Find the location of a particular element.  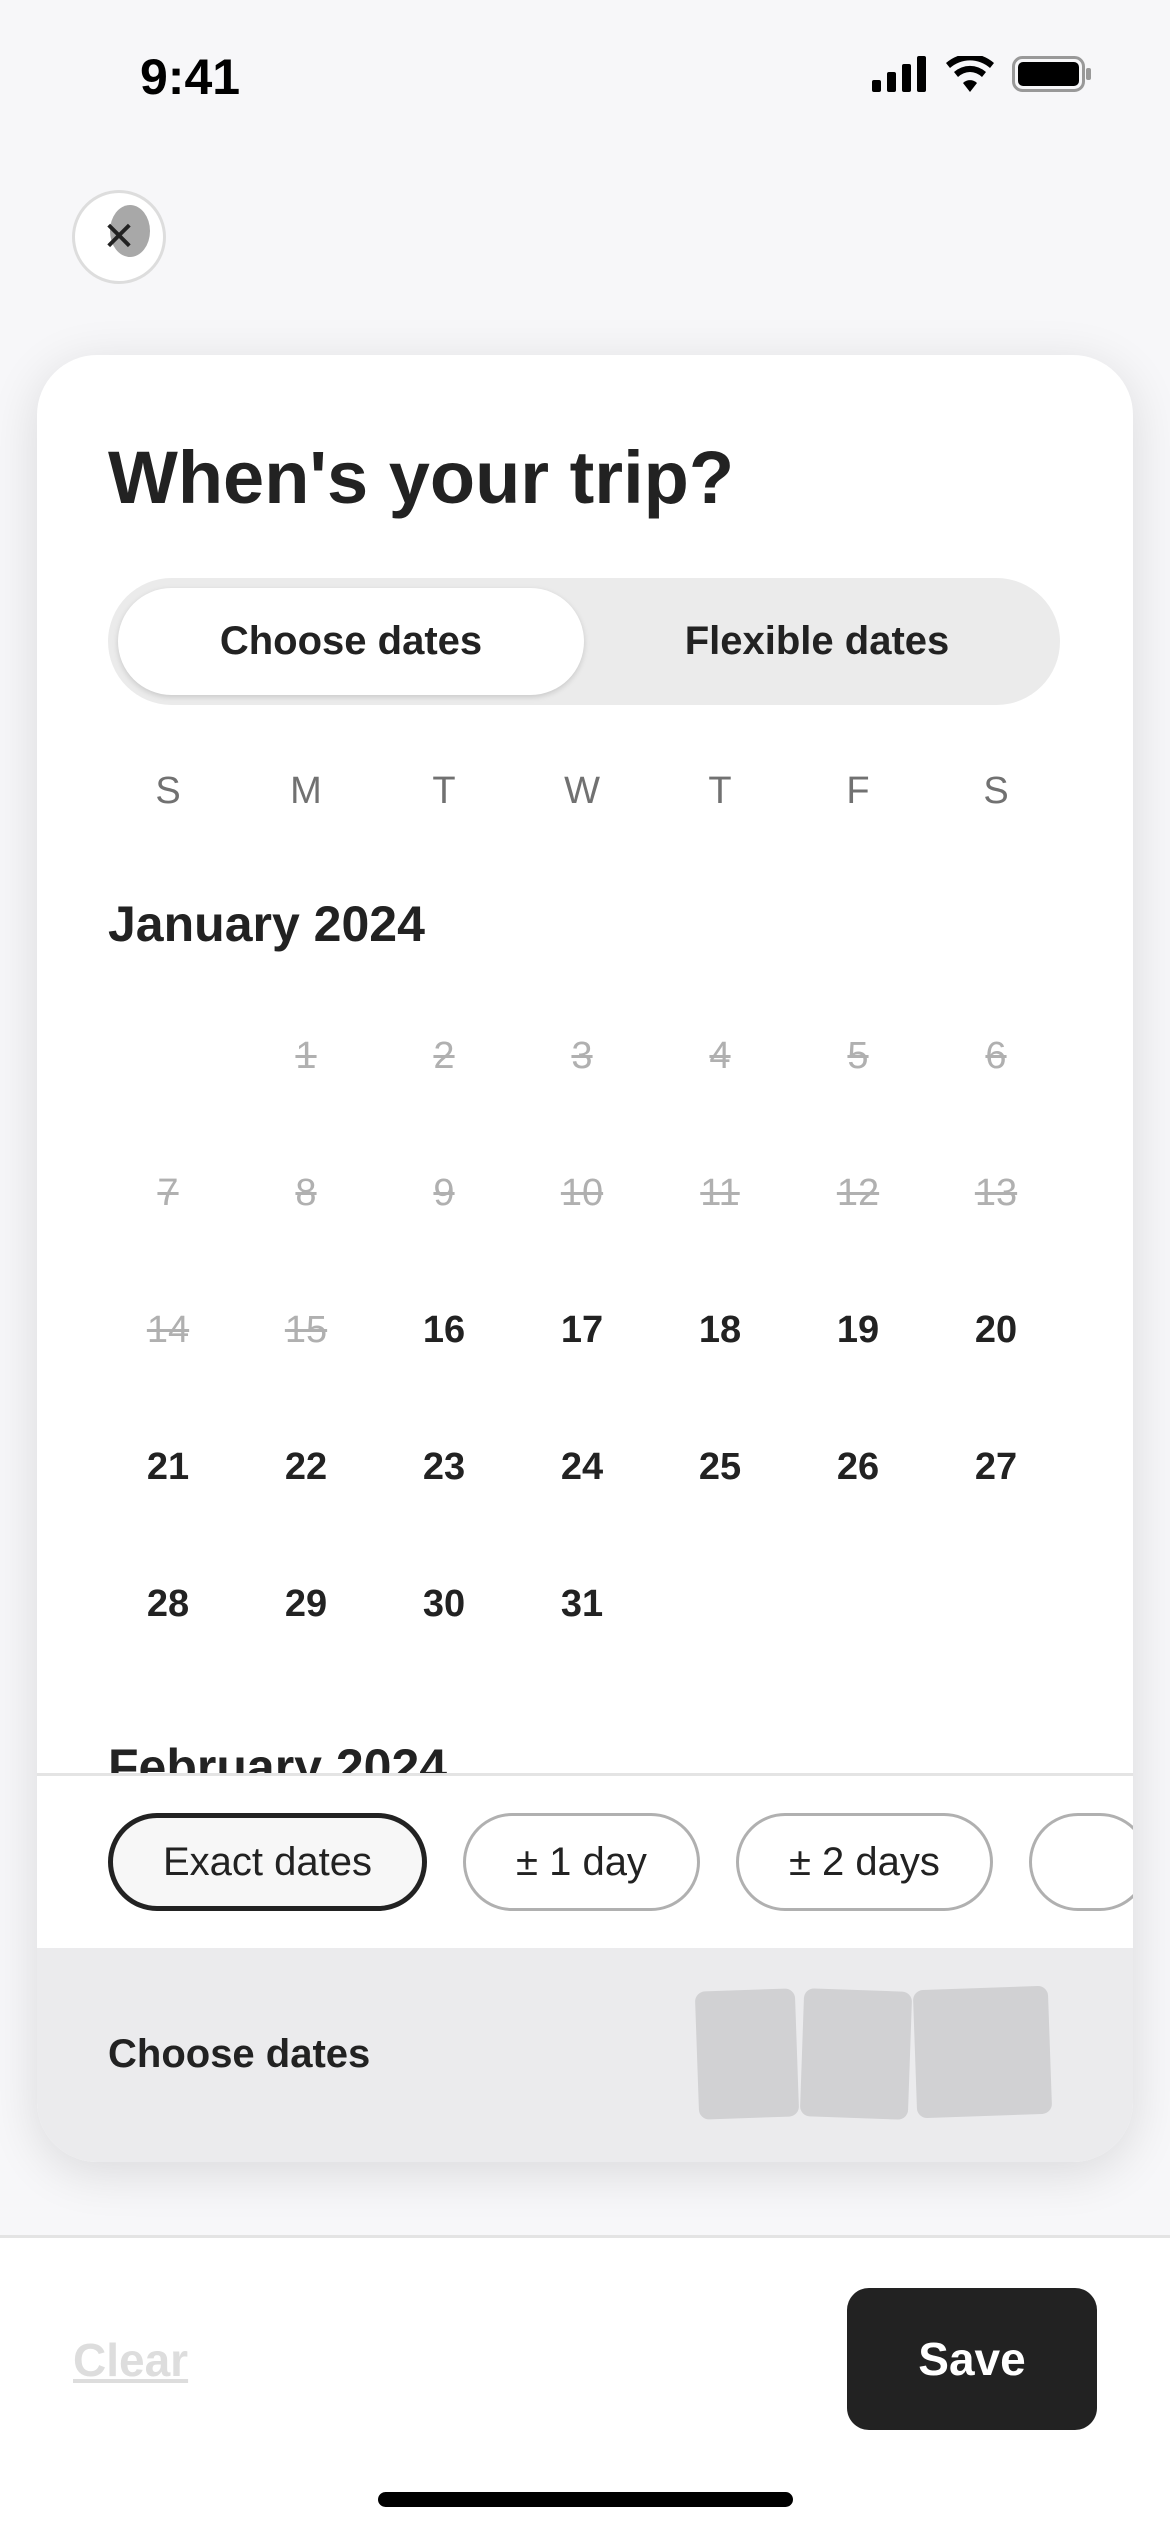

day-cell: 19 is located at coordinates (858, 1377).